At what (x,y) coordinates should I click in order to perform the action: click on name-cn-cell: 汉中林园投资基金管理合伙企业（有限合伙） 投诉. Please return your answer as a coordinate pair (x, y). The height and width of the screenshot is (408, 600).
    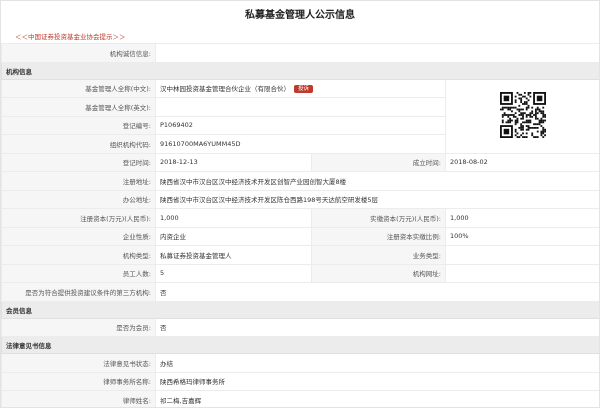
    Looking at the image, I should click on (300, 88).